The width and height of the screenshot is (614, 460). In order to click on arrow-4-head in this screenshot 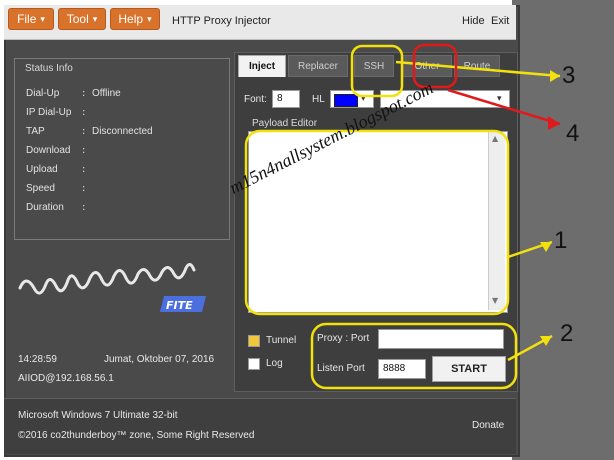, I will do `click(554, 123)`.